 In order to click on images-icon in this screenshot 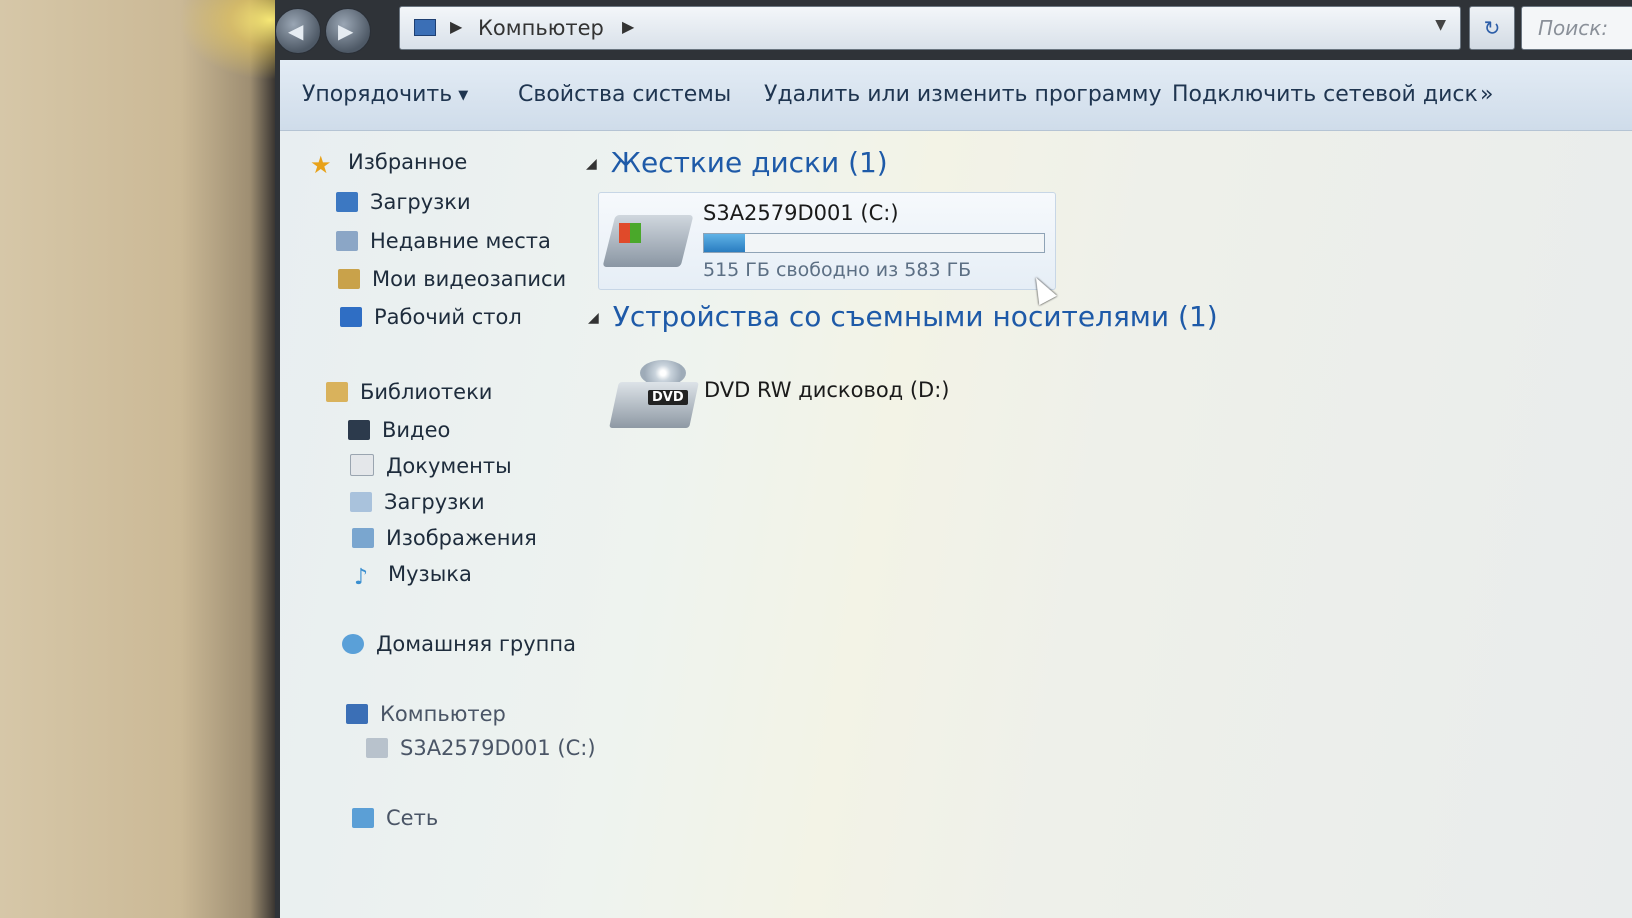, I will do `click(363, 538)`.